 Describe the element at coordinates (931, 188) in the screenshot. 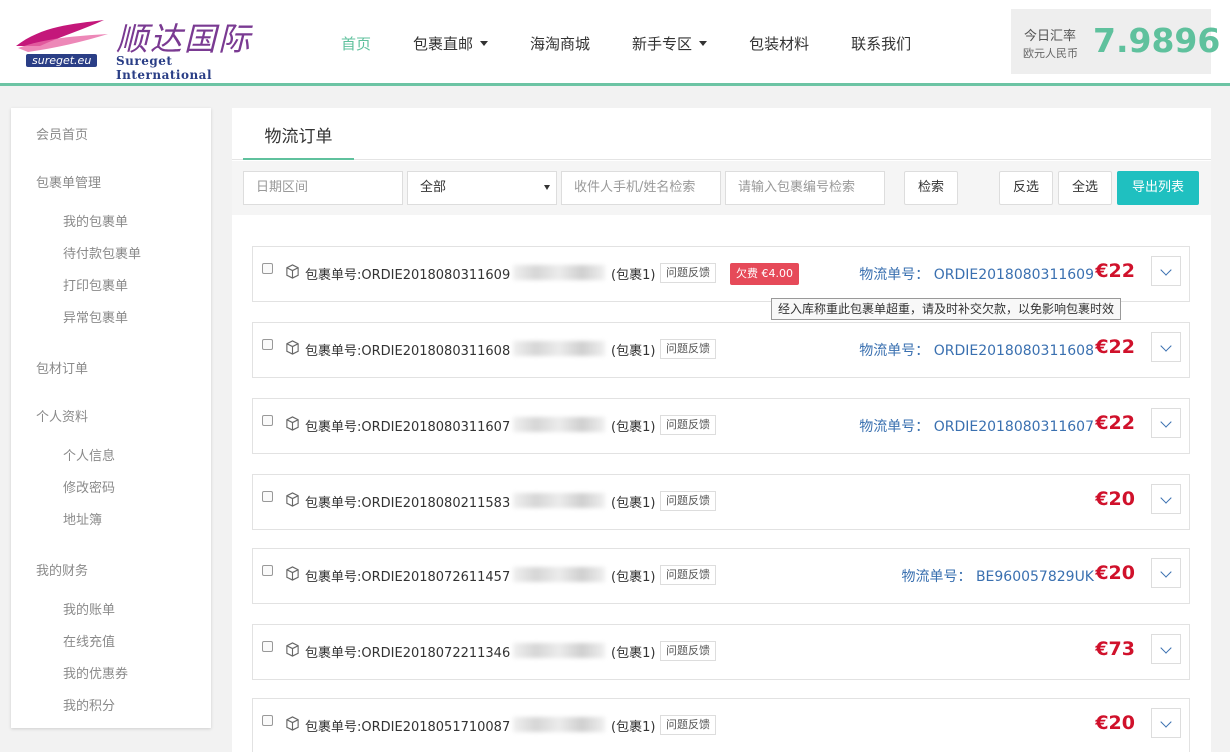

I see `search-button: 检索` at that location.